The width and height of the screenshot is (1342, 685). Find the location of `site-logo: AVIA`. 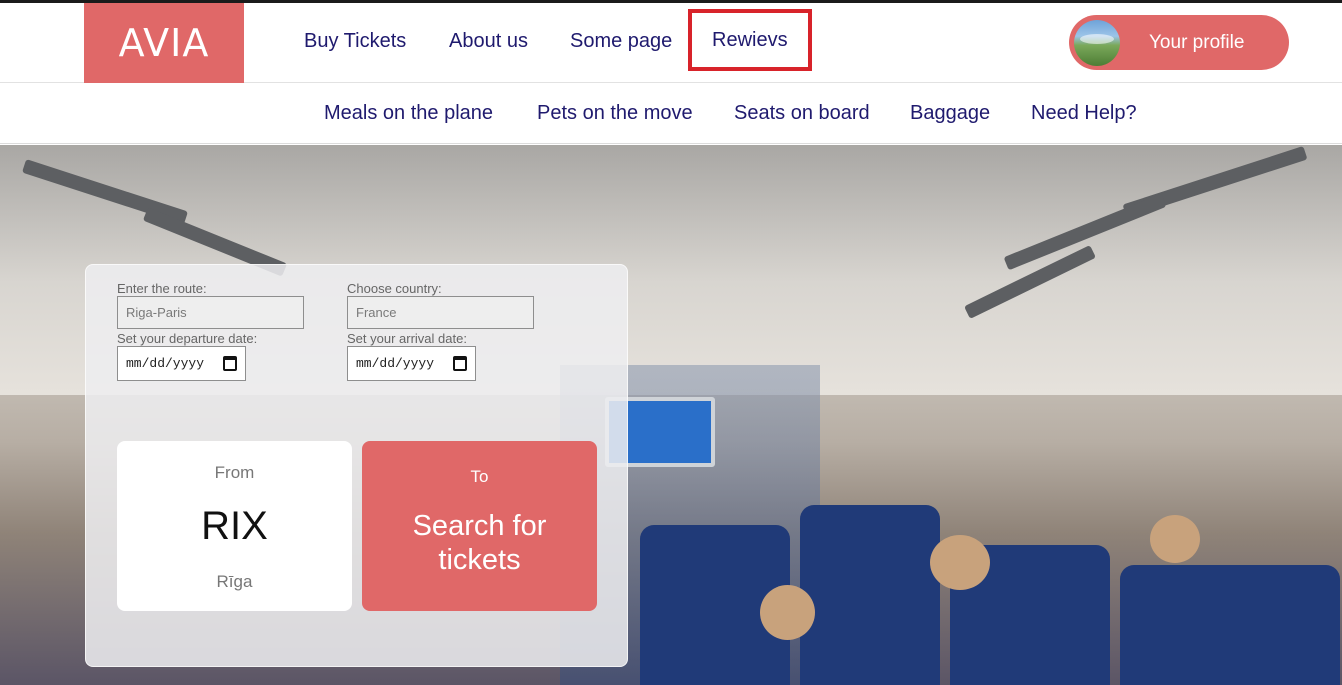

site-logo: AVIA is located at coordinates (164, 43).